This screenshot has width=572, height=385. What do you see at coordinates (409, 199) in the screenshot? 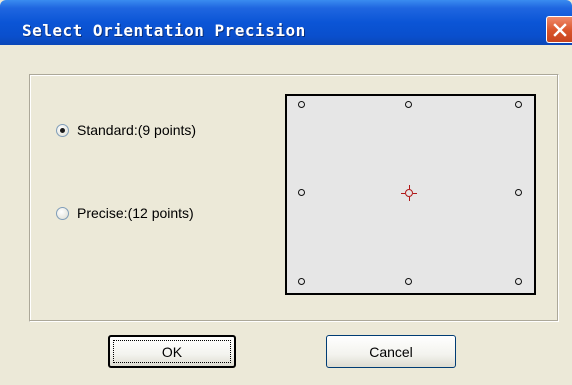
I see `center-tick-bottom` at bounding box center [409, 199].